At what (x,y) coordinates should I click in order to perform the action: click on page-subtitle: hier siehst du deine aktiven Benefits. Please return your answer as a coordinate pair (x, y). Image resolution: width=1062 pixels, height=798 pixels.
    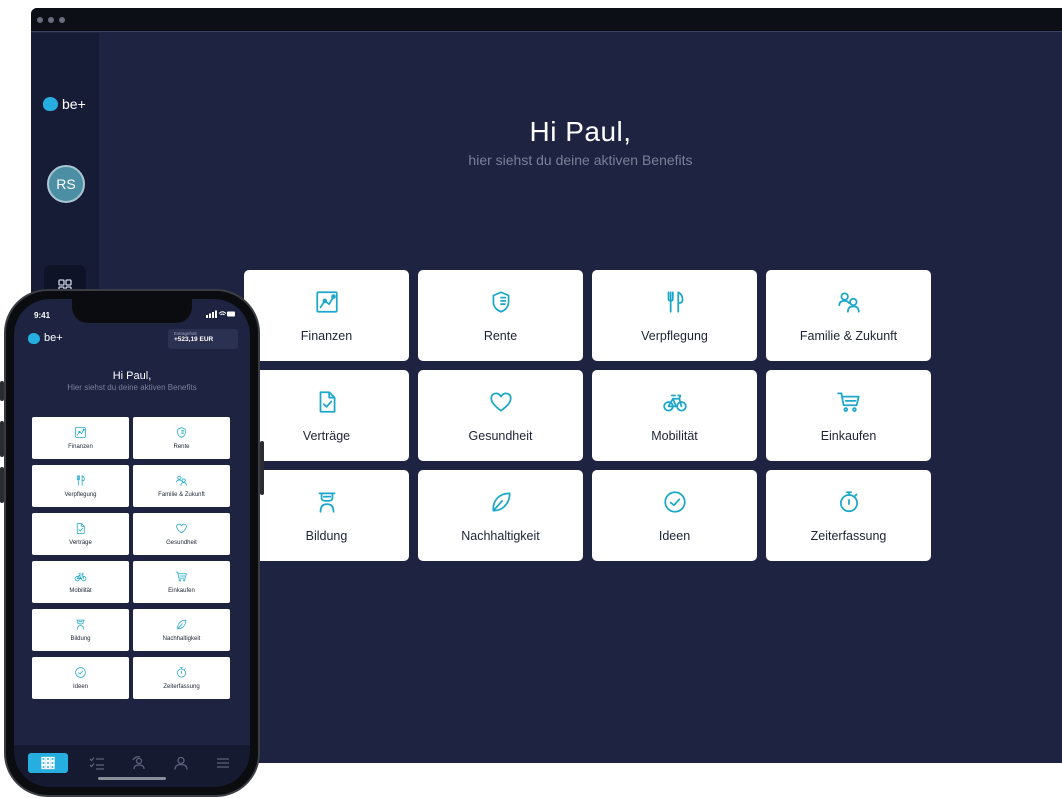
    Looking at the image, I should click on (580, 160).